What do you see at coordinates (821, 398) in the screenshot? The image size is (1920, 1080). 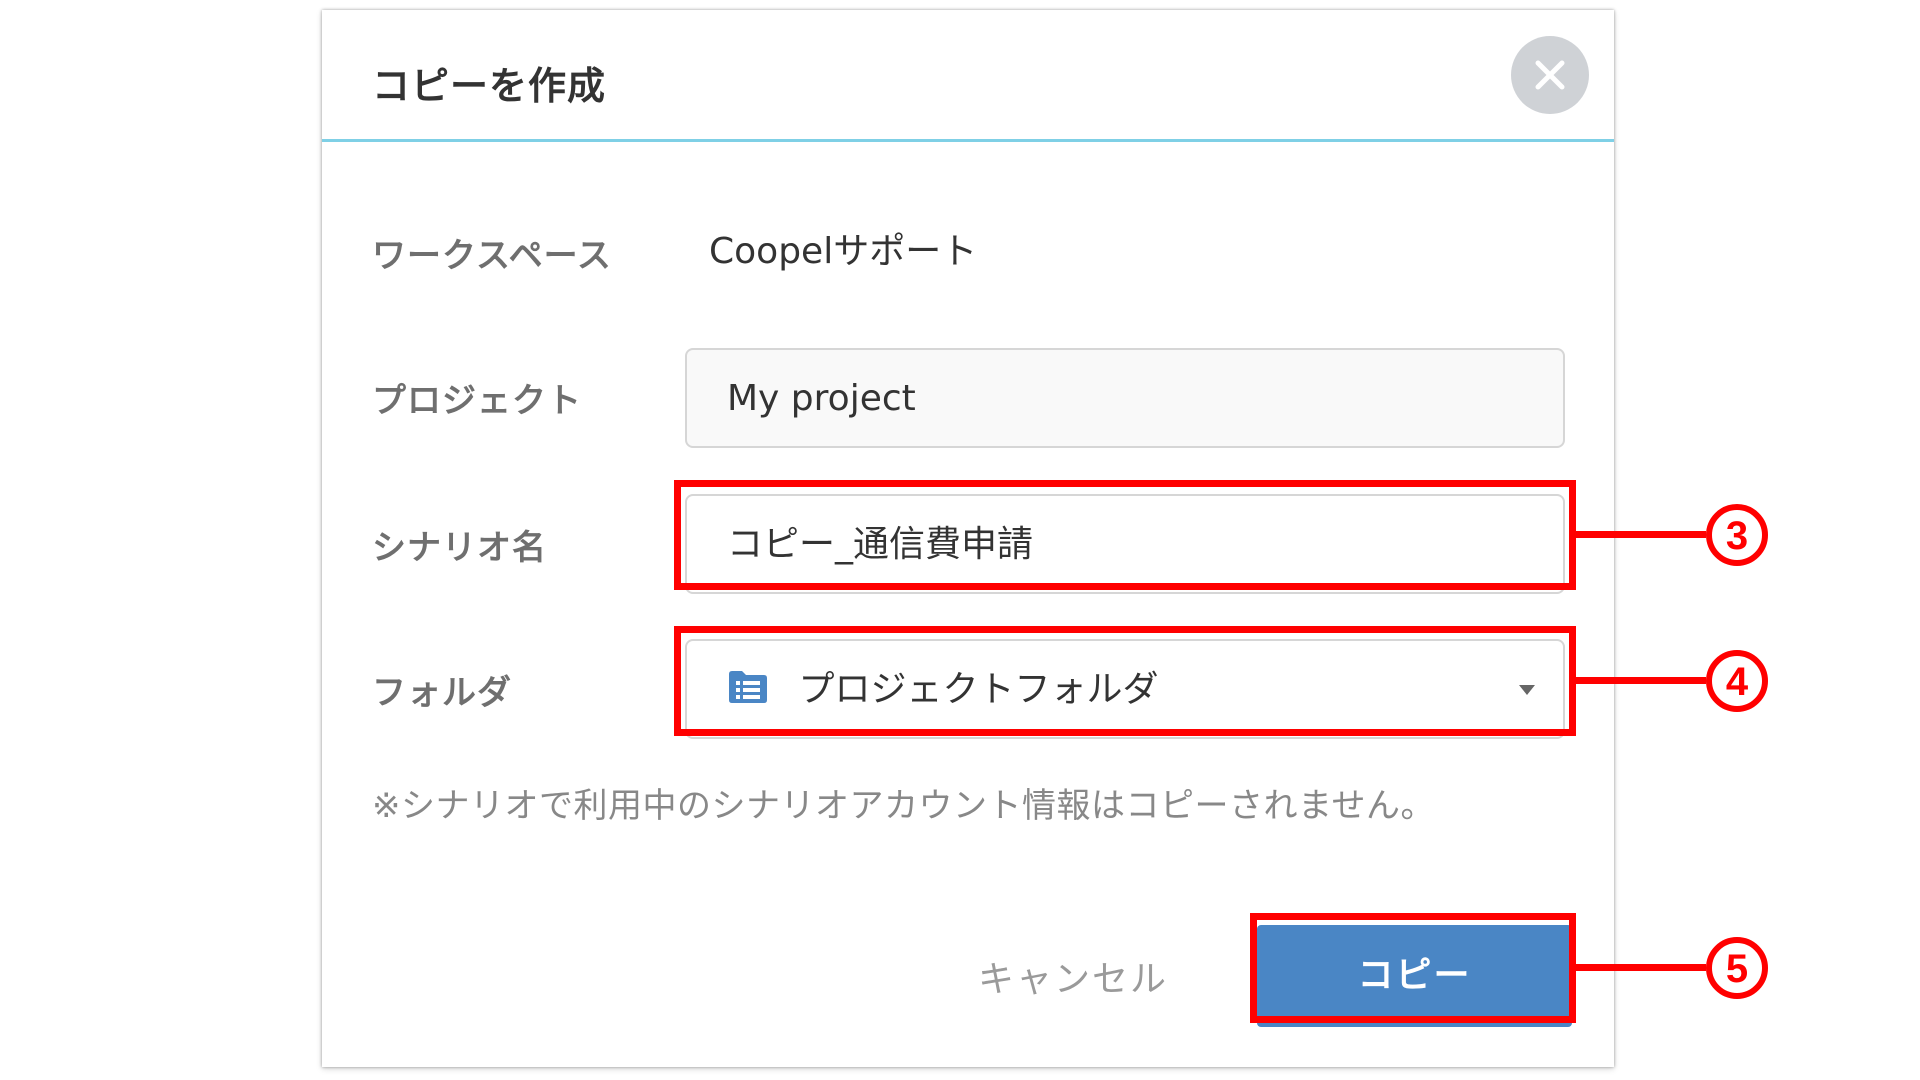 I see `project-value: My project` at bounding box center [821, 398].